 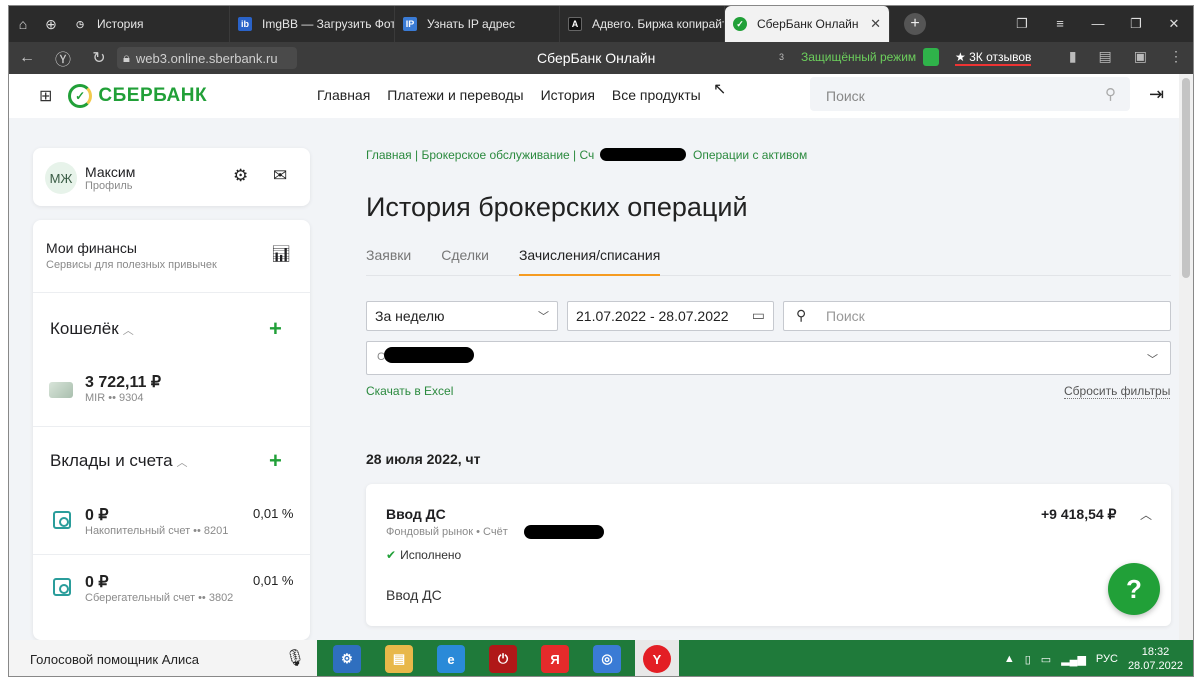 What do you see at coordinates (137, 96) in the screenshot?
I see `sberbank-logo: ✓ СБЕРБАНК` at bounding box center [137, 96].